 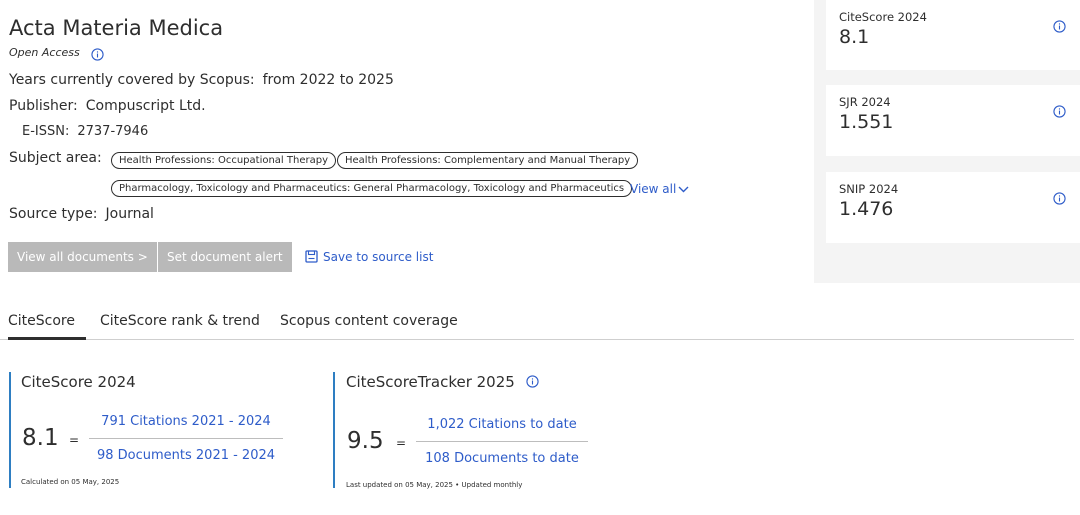 What do you see at coordinates (145, 106) in the screenshot?
I see `publisher-value: Compuscript Ltd.` at bounding box center [145, 106].